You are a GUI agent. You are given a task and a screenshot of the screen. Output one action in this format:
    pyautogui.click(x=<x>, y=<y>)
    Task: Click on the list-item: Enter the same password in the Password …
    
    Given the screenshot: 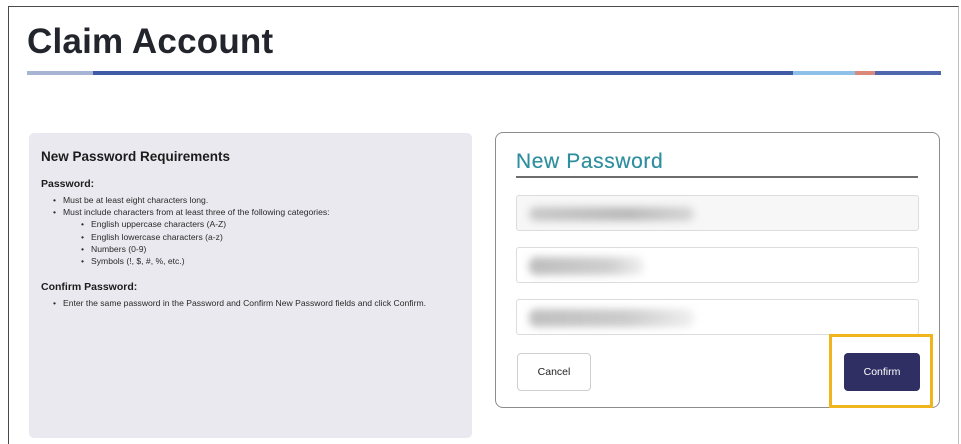 What is the action you would take?
    pyautogui.click(x=250, y=303)
    